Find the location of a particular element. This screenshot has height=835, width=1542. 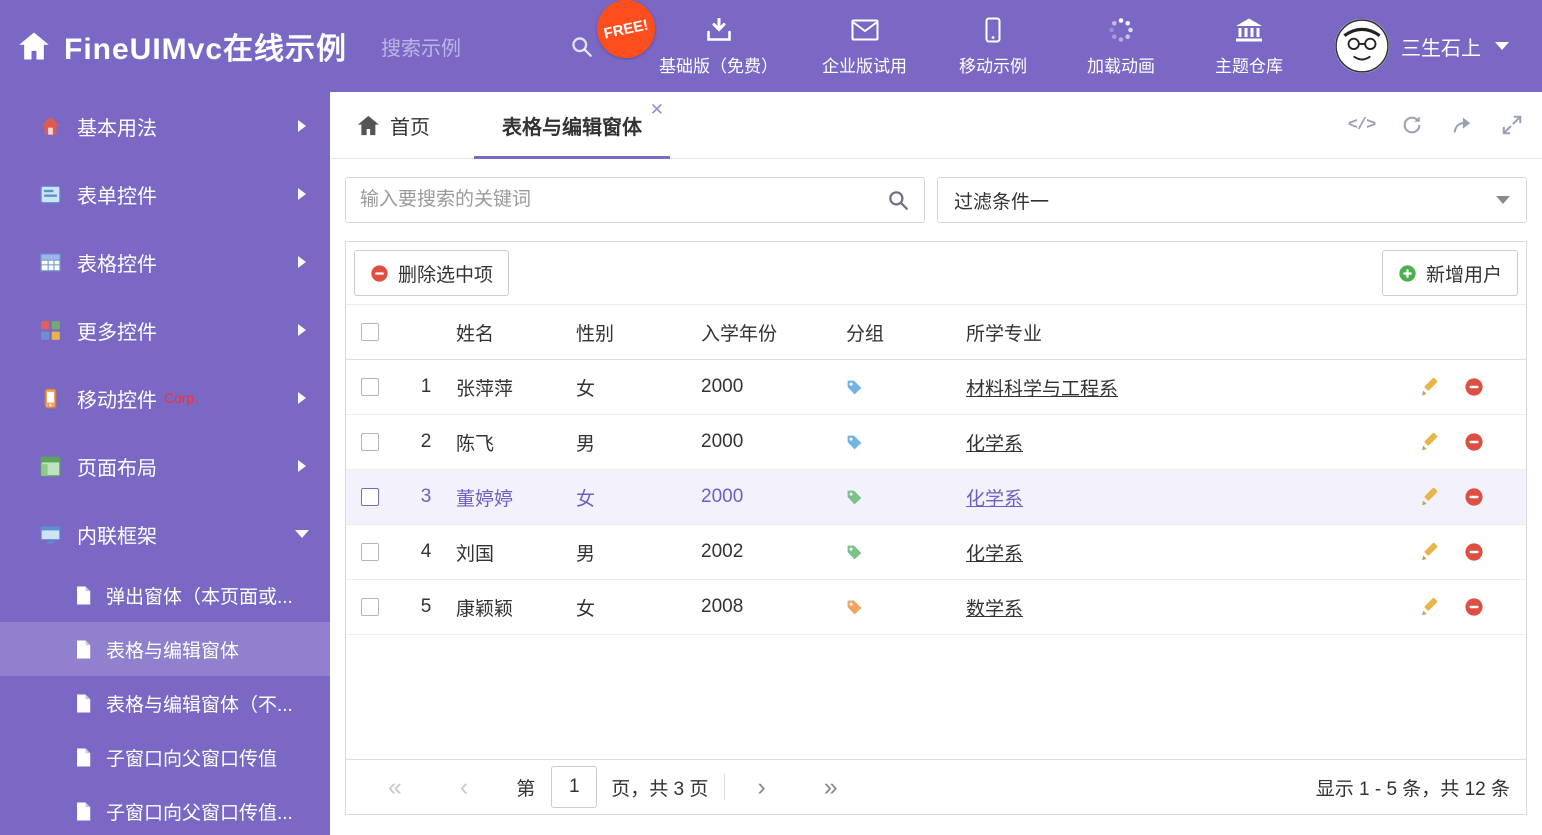

table-row: 1 张萍萍 女 2000 材料科学与工程系 is located at coordinates (936, 387).